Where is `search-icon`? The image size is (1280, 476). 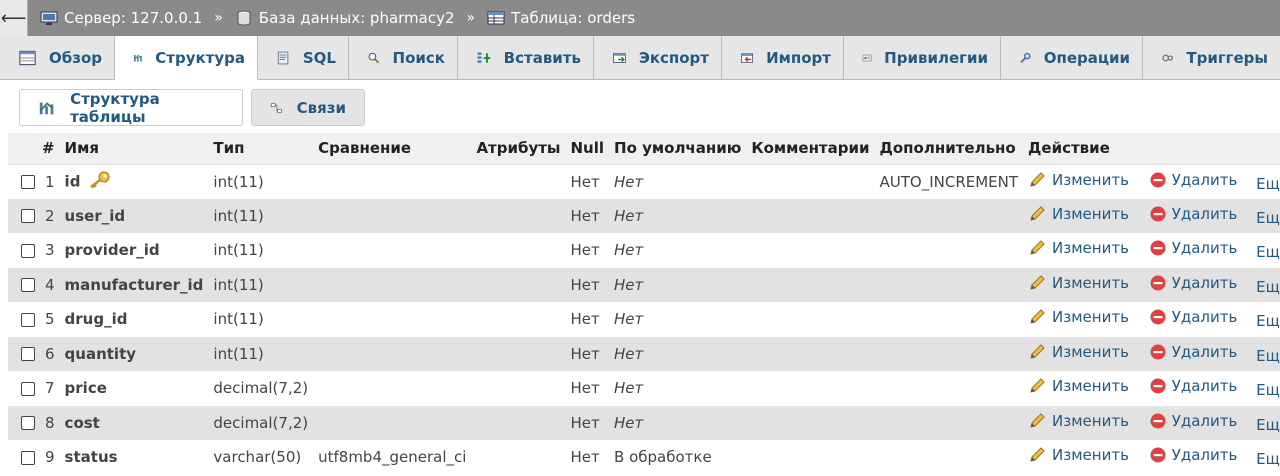
search-icon is located at coordinates (374, 58).